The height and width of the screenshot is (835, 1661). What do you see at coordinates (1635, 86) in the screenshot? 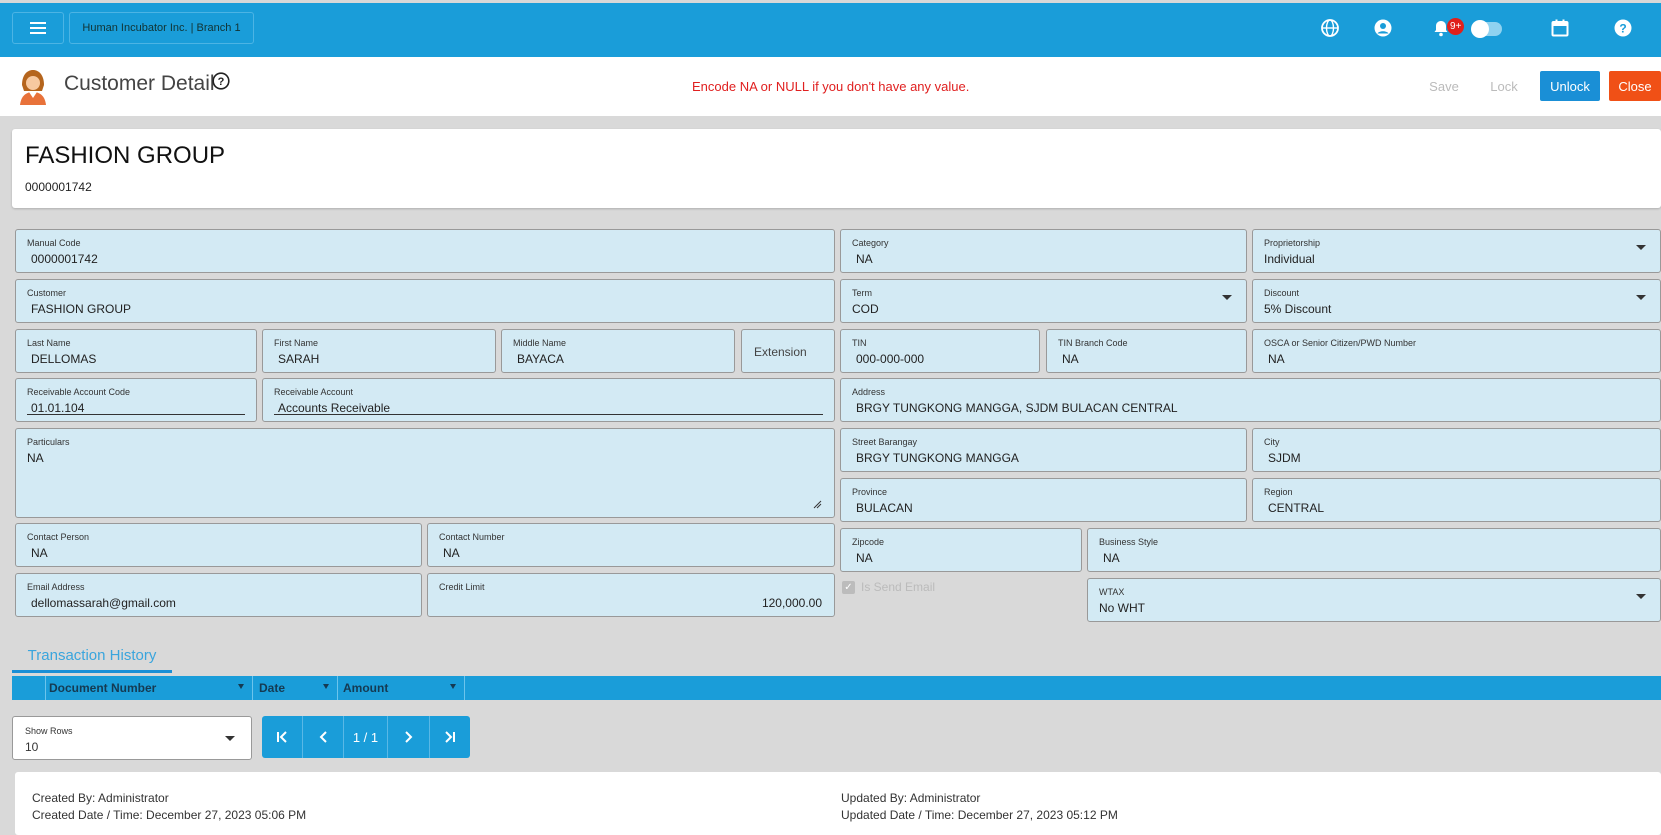
I see `close-button: Close` at bounding box center [1635, 86].